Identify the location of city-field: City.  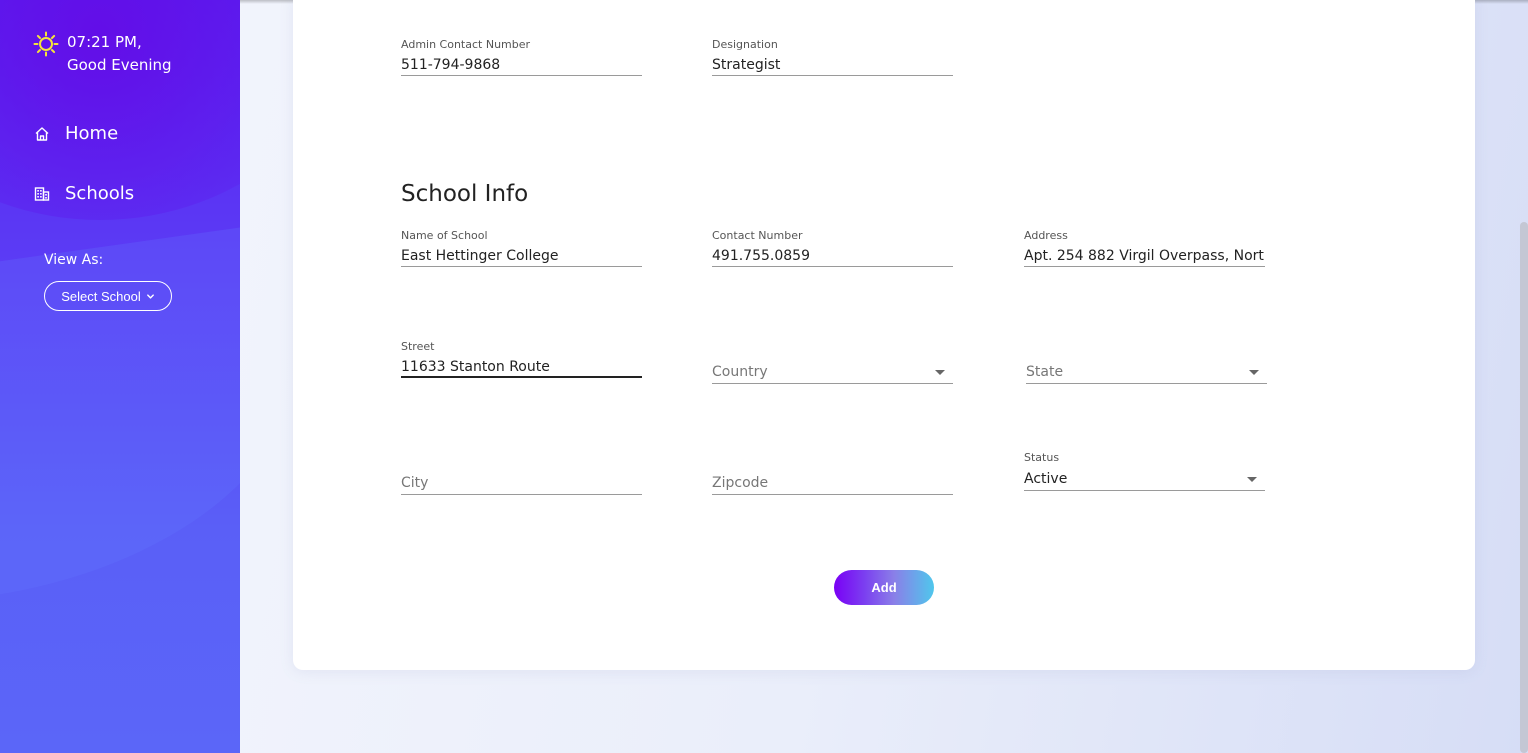
(521, 483).